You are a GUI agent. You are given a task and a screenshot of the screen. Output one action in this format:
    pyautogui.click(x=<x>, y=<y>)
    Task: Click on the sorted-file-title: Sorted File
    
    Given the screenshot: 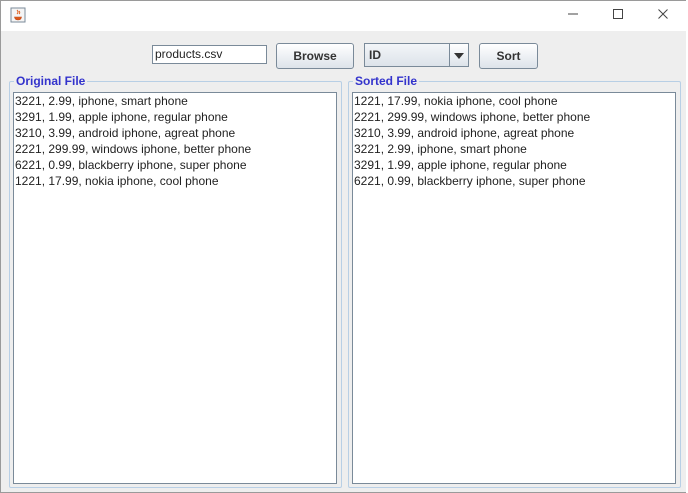 What is the action you would take?
    pyautogui.click(x=386, y=81)
    